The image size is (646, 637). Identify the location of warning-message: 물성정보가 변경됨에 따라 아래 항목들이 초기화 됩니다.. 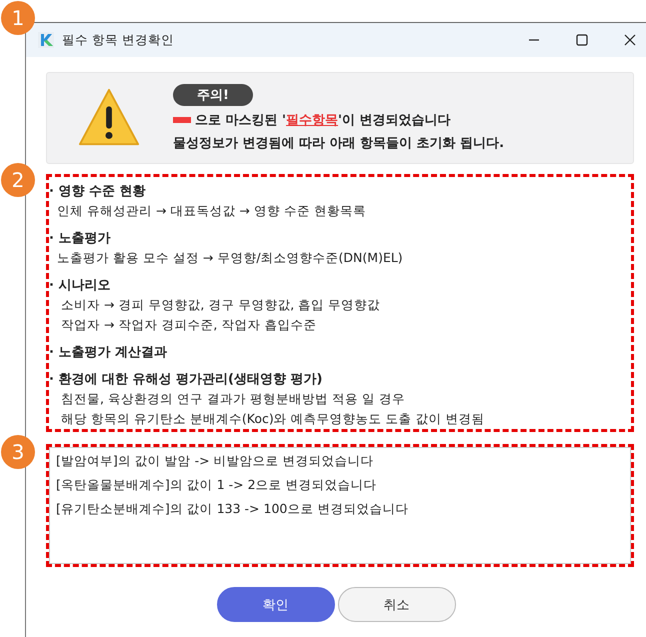
(338, 143).